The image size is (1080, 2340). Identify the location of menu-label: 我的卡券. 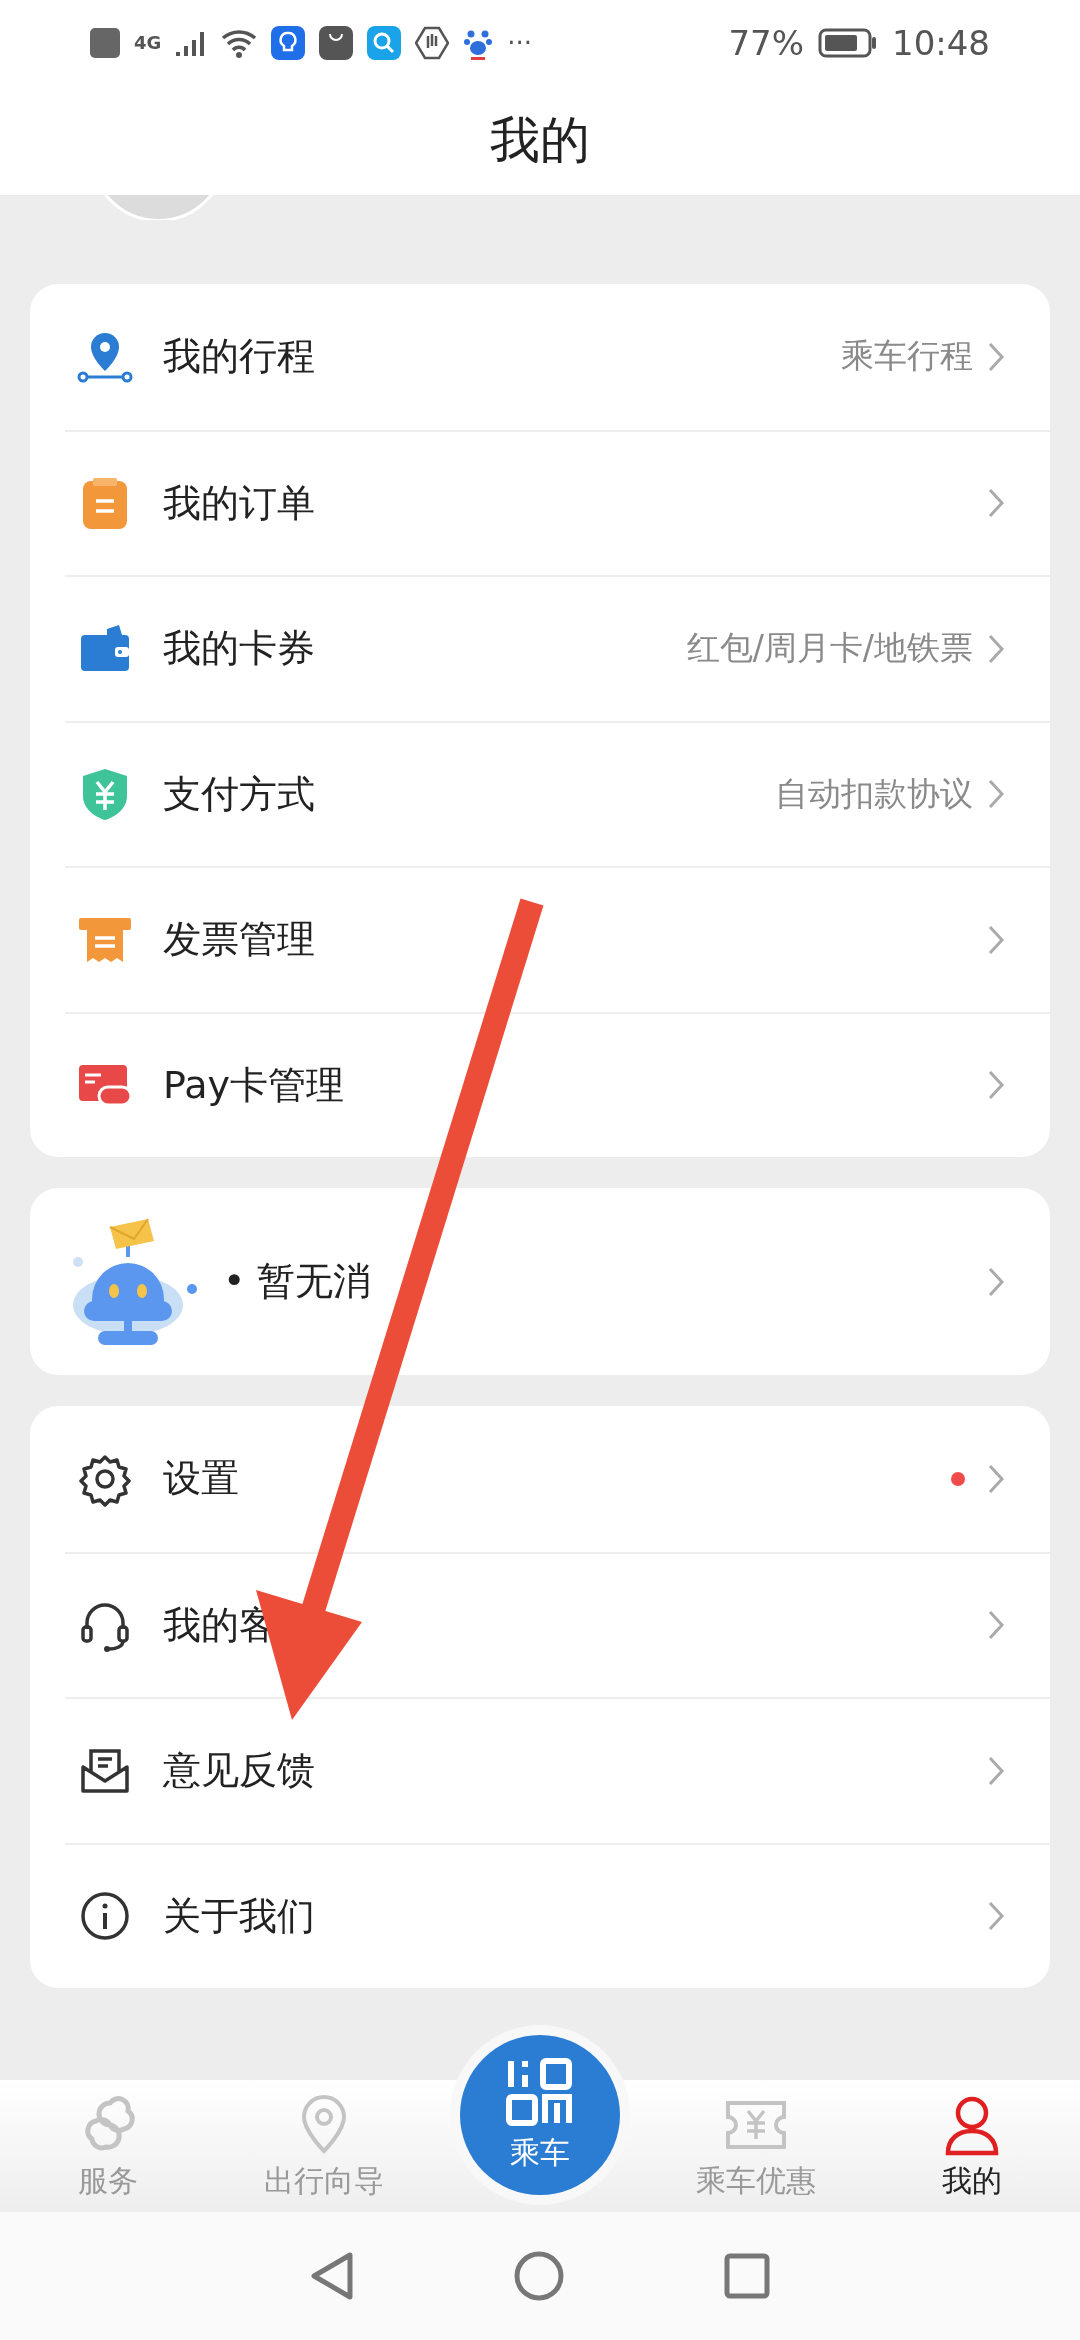
(239, 649).